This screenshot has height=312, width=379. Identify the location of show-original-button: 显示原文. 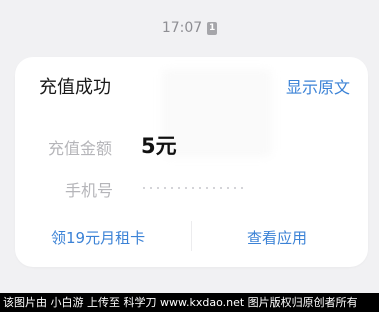
(318, 86).